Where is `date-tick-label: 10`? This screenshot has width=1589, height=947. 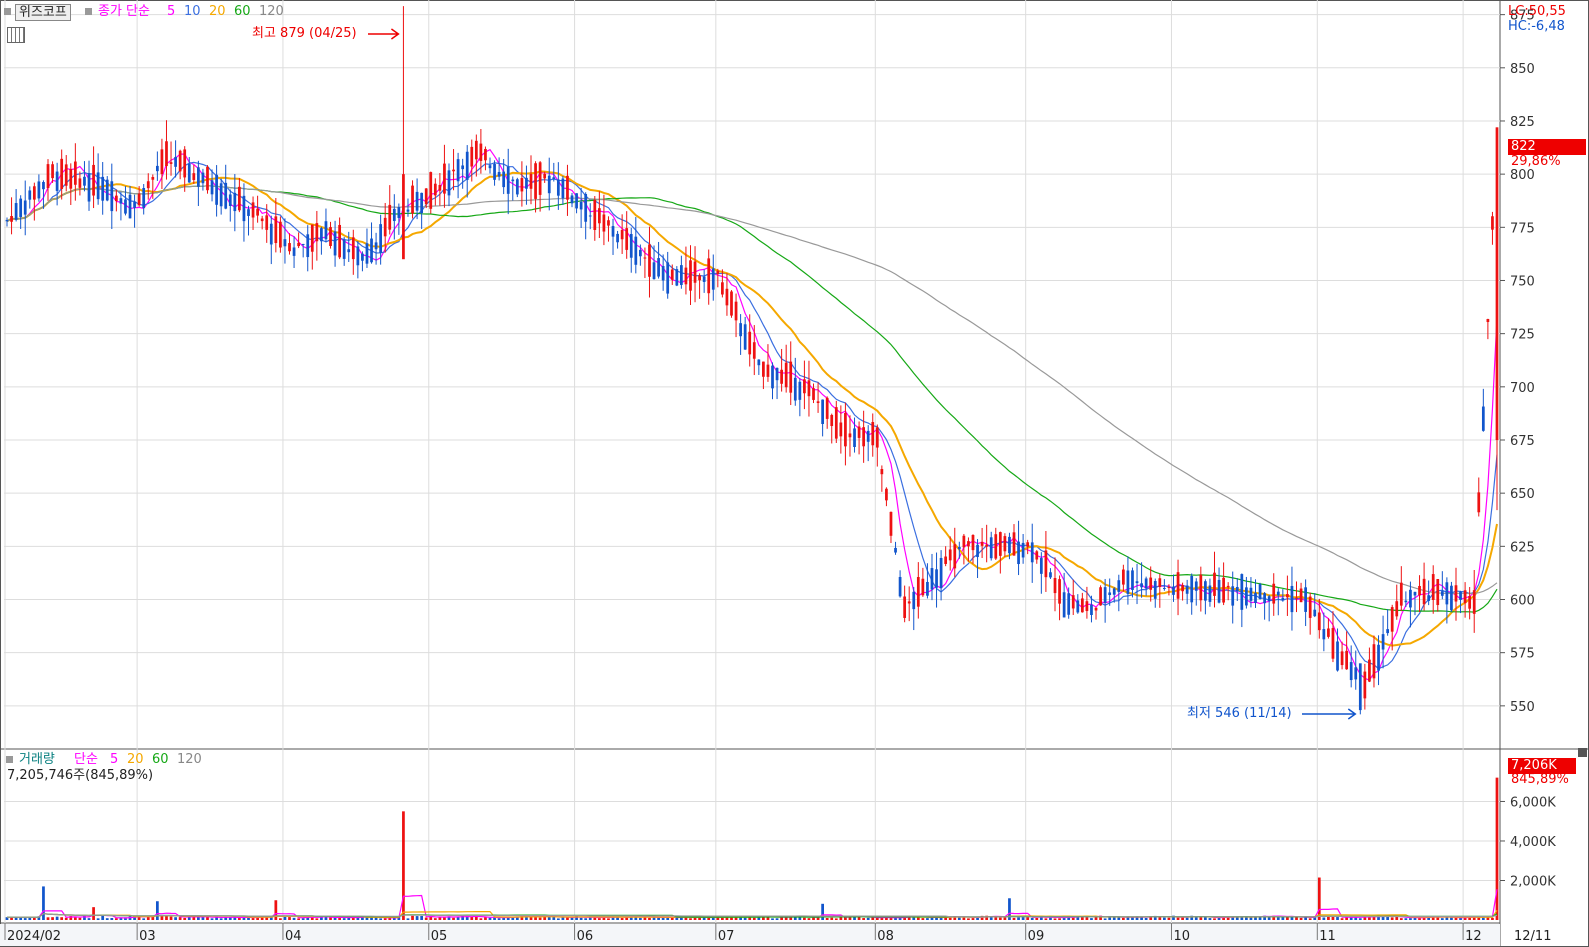 date-tick-label: 10 is located at coordinates (1181, 936).